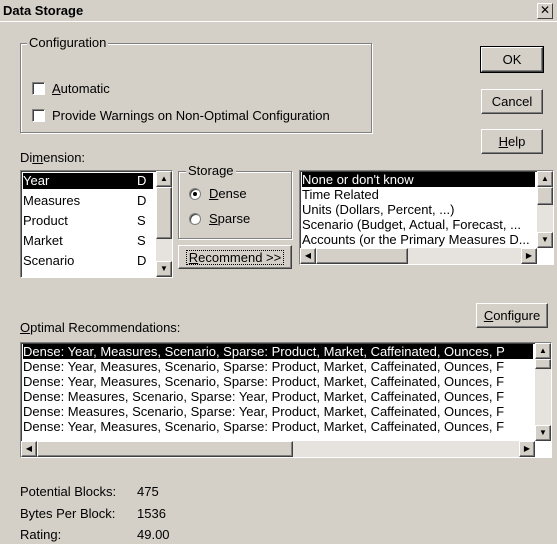  I want to click on dimension-list-item: Market S, so click(88, 241).